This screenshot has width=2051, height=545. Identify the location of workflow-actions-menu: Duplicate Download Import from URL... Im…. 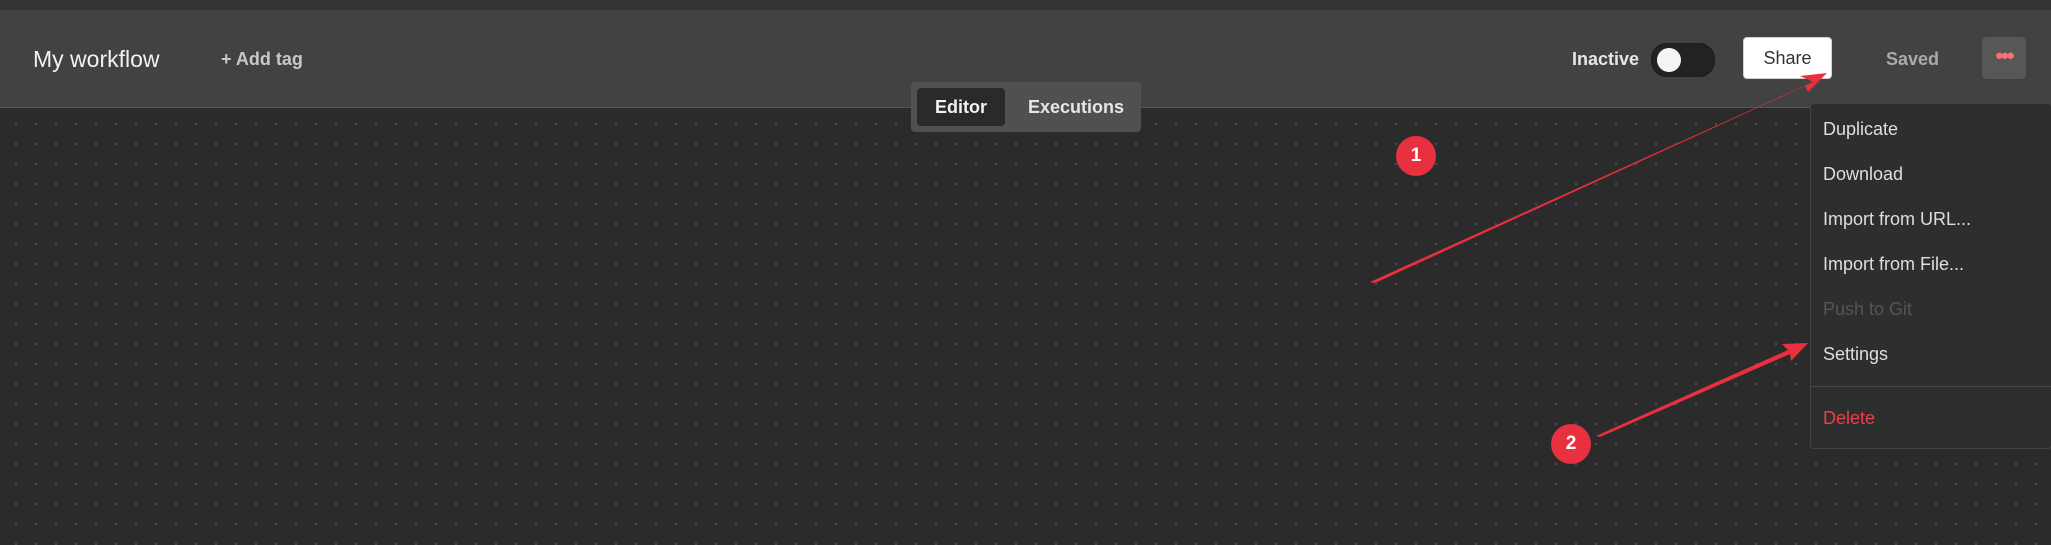
(1930, 276).